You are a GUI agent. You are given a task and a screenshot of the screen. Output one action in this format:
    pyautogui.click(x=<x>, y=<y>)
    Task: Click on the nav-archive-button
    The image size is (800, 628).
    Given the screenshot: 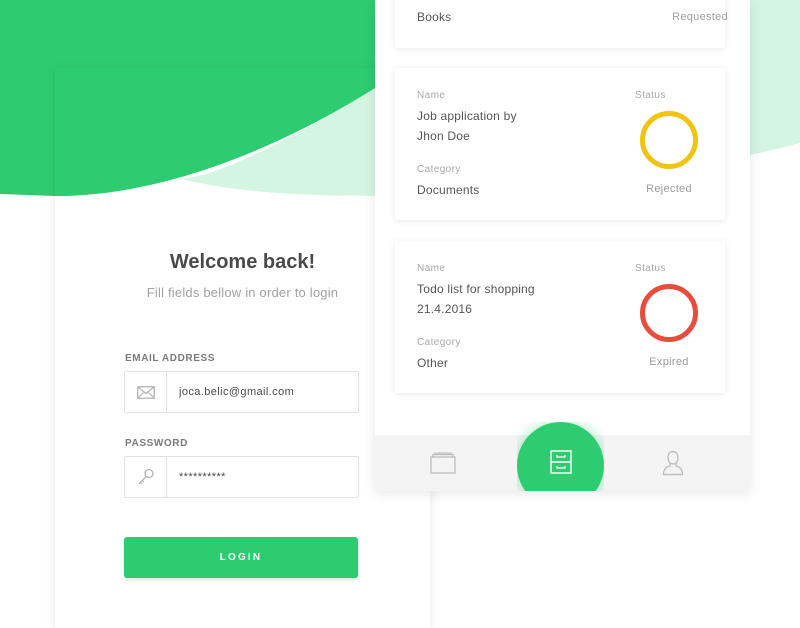 What is the action you would take?
    pyautogui.click(x=560, y=456)
    